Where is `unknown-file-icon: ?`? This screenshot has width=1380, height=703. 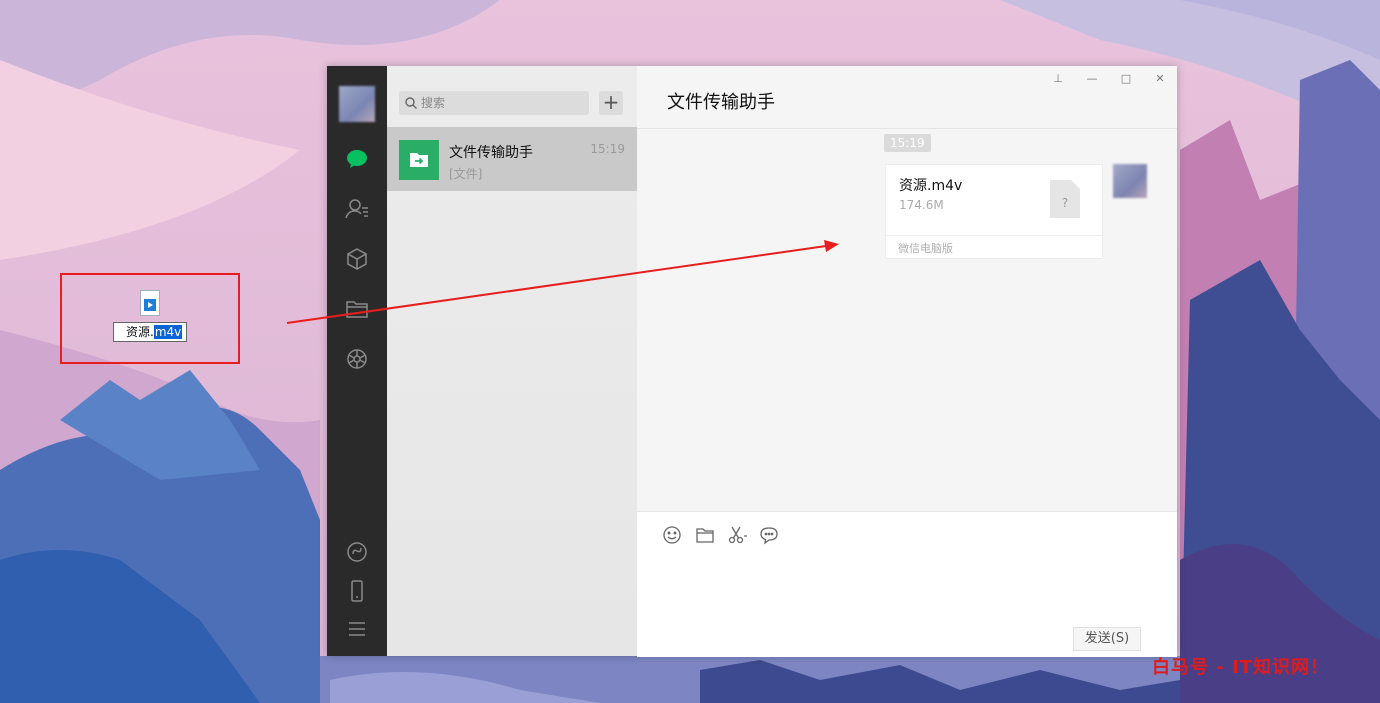
unknown-file-icon: ? is located at coordinates (1065, 199).